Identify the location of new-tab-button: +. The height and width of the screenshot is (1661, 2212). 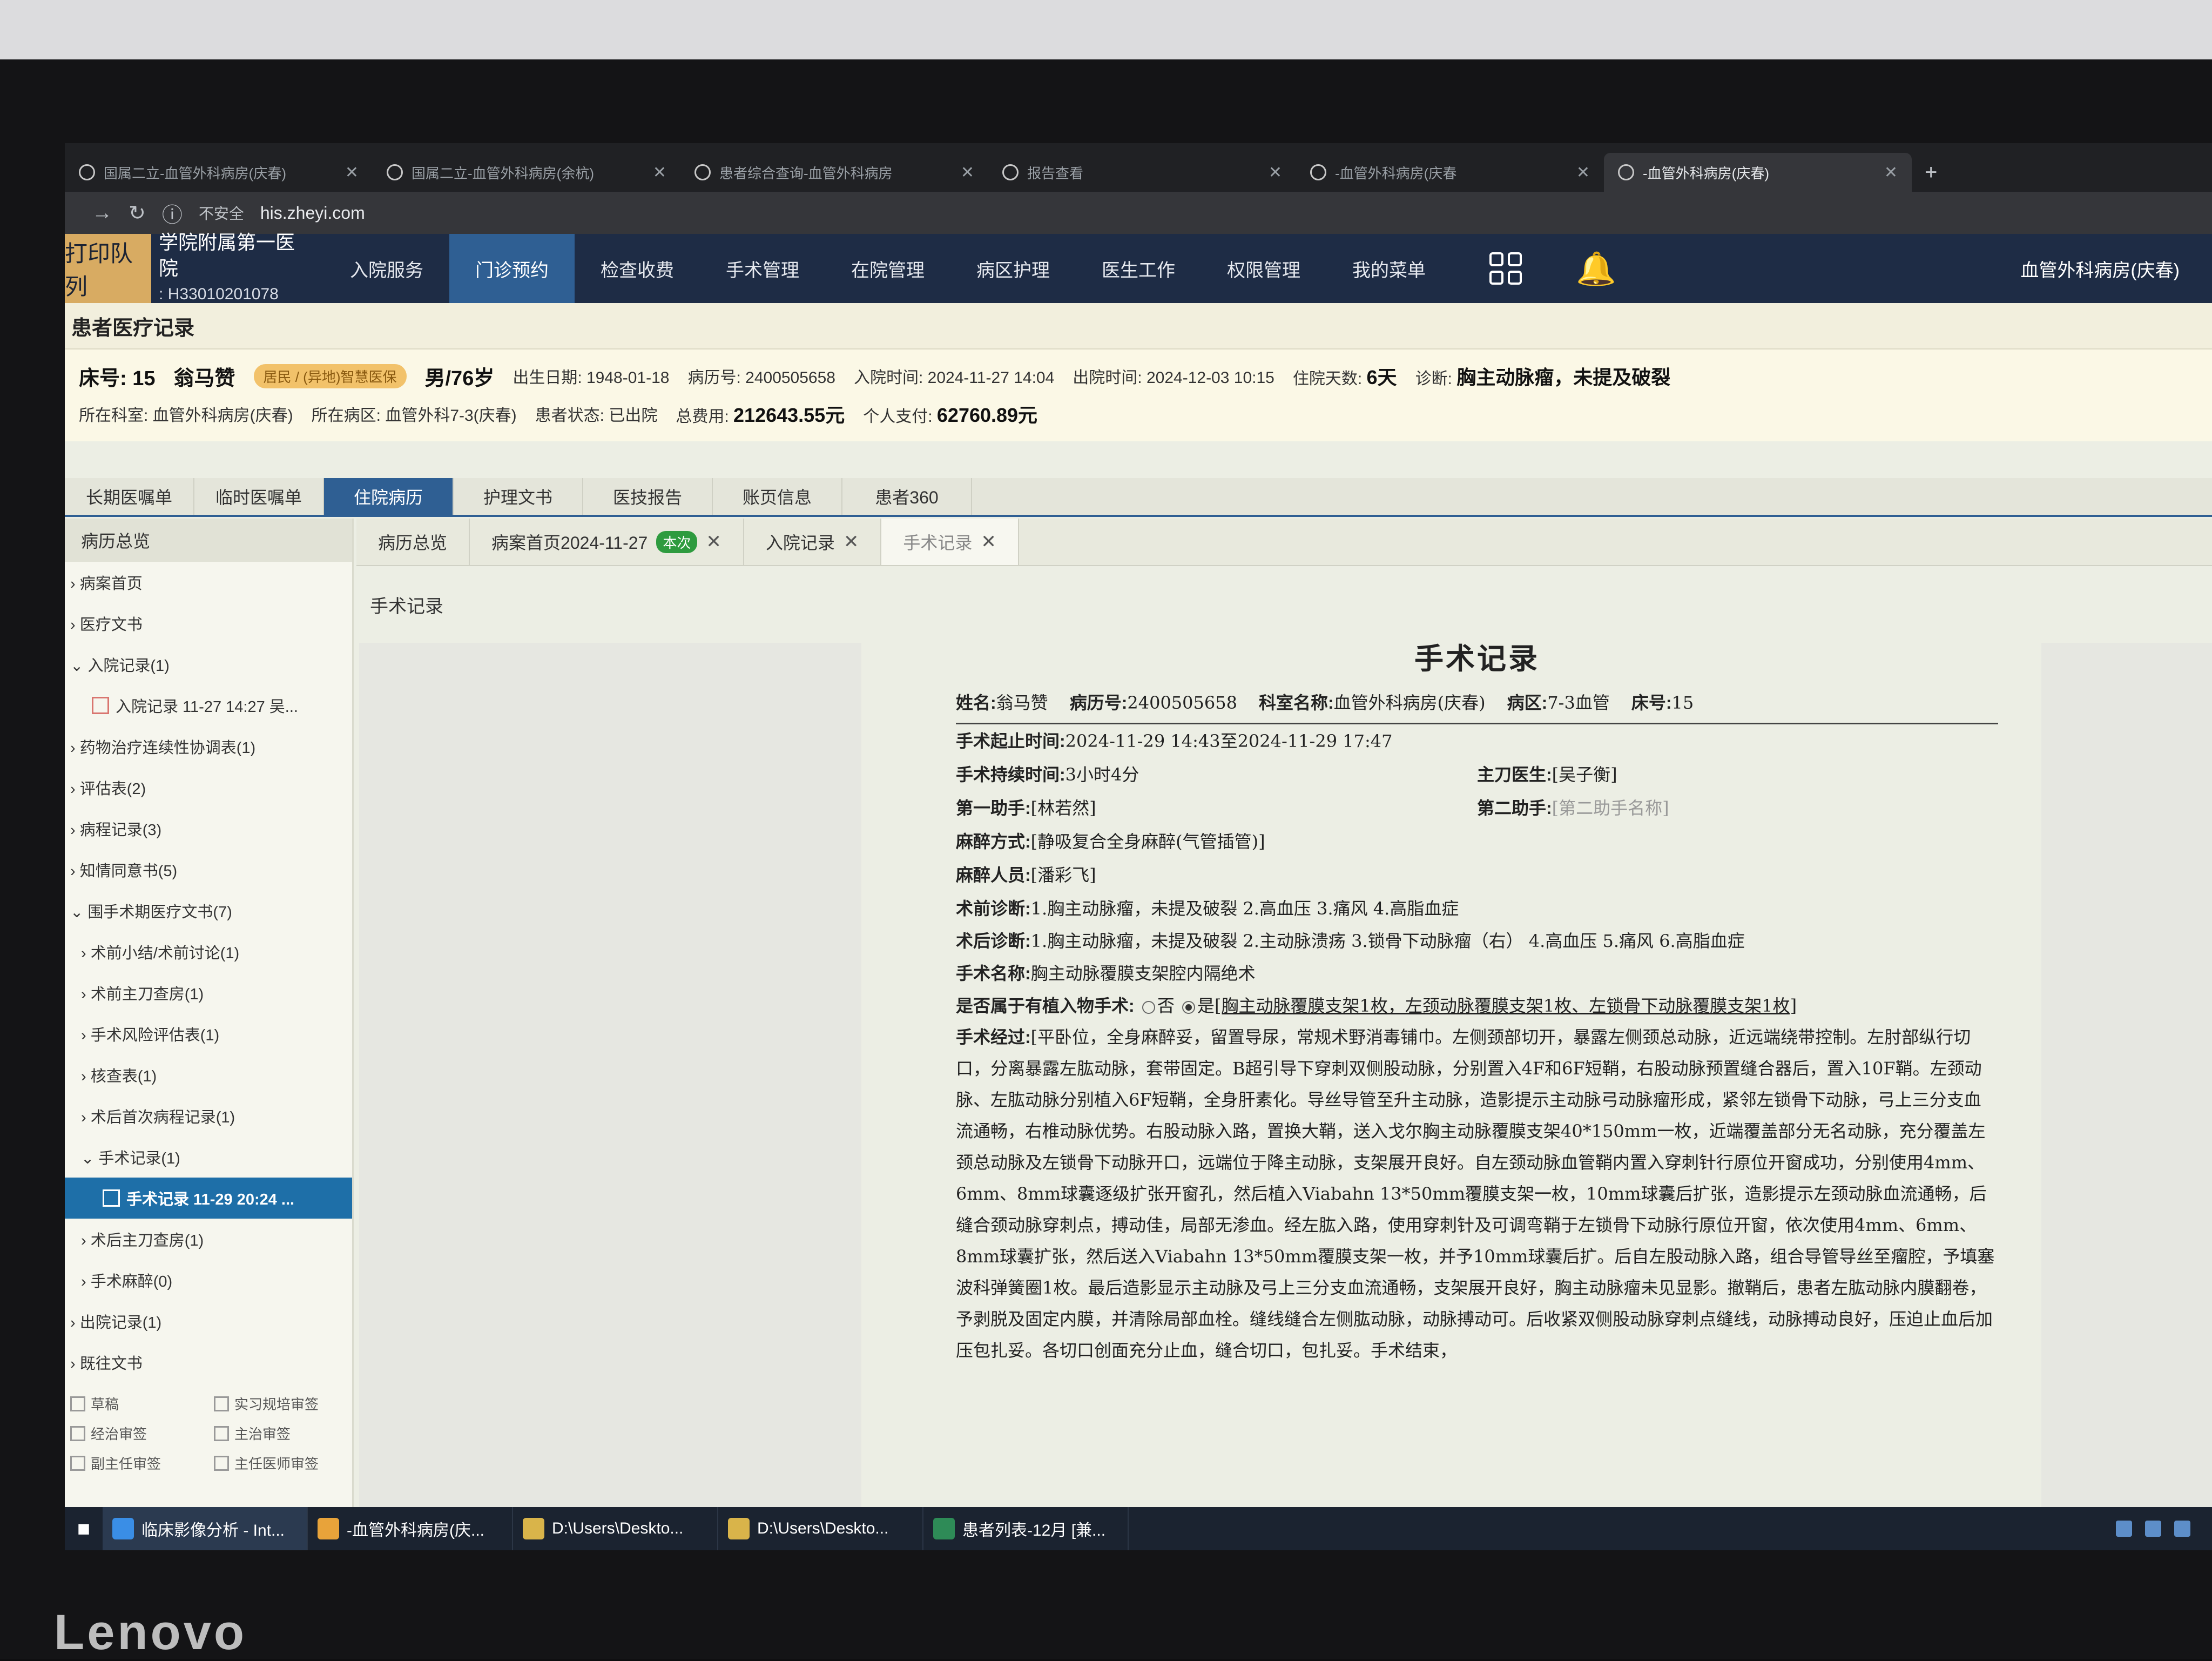
(1931, 173).